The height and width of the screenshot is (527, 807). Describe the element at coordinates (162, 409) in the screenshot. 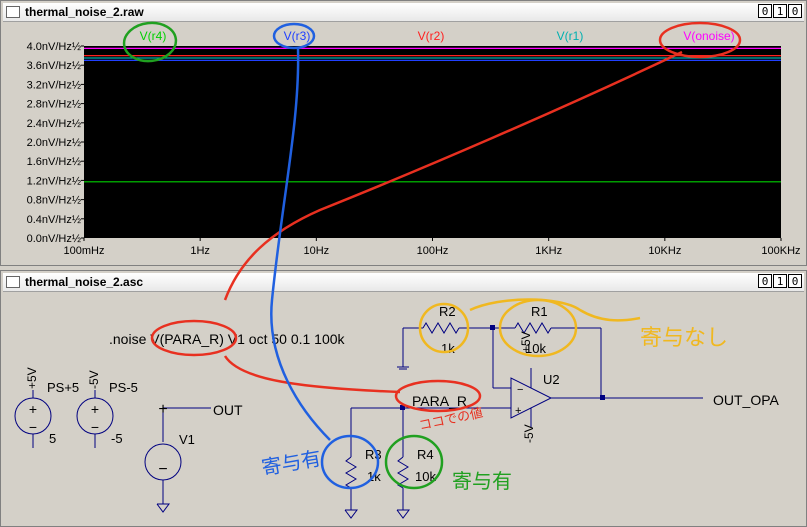

I see `v1-plus-sign: +` at that location.